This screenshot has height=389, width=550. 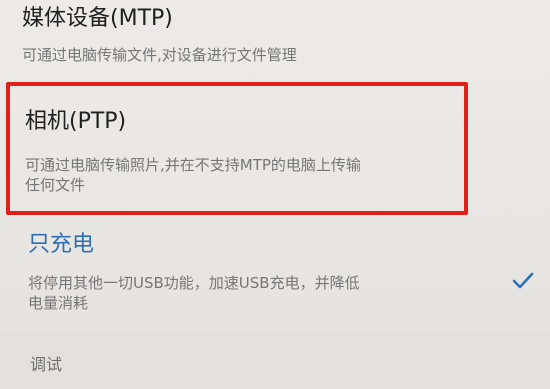 What do you see at coordinates (97, 18) in the screenshot?
I see `option-mtp-title: 媒体设备(MTP)` at bounding box center [97, 18].